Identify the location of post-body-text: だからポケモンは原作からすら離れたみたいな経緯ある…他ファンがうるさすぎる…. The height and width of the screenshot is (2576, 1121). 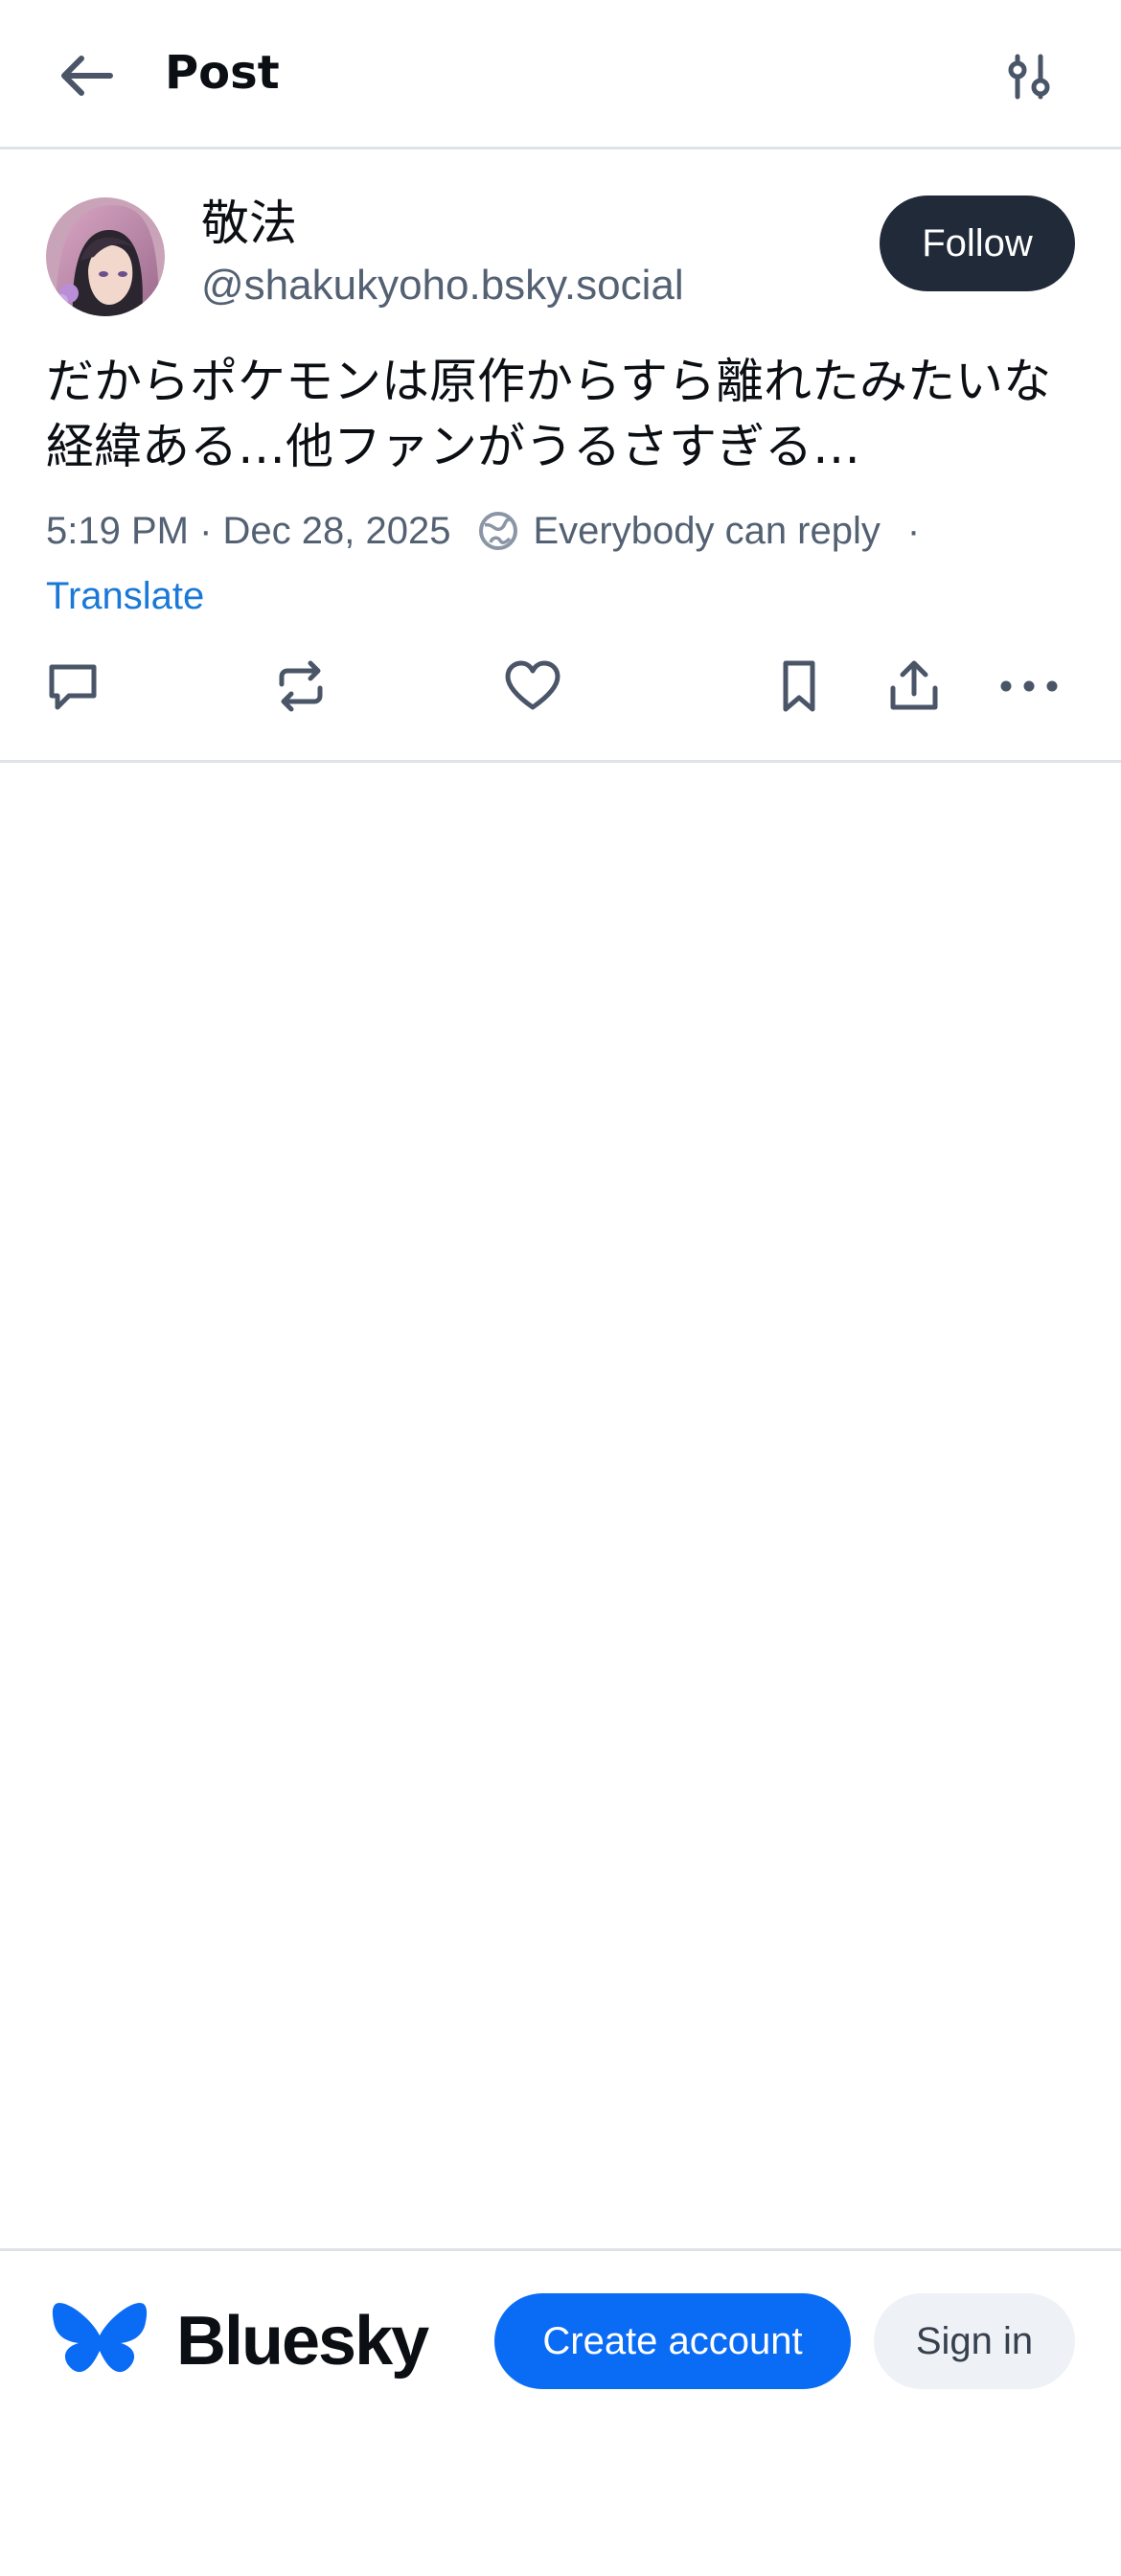
(548, 414).